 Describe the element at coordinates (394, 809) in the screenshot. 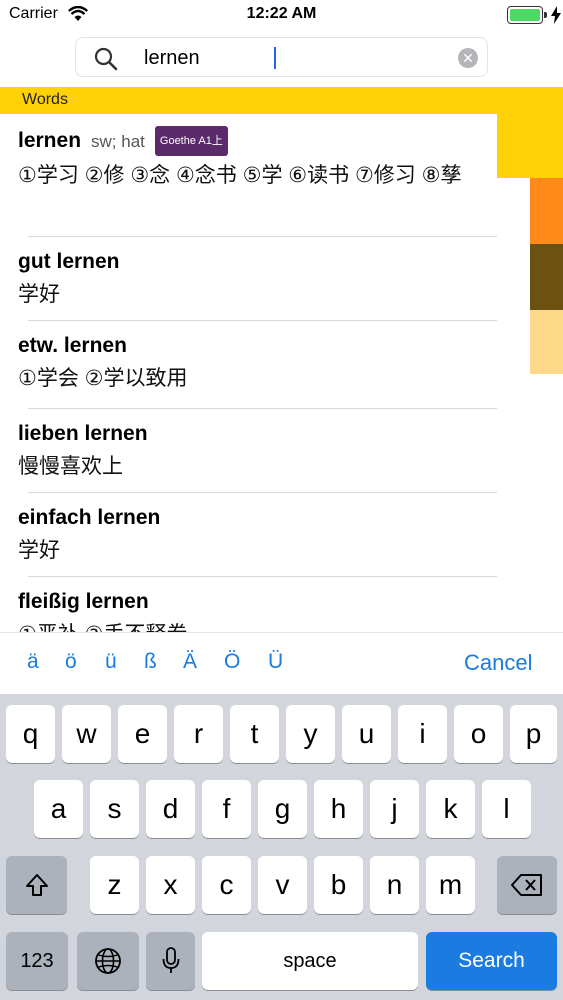

I see `key-j: j` at that location.